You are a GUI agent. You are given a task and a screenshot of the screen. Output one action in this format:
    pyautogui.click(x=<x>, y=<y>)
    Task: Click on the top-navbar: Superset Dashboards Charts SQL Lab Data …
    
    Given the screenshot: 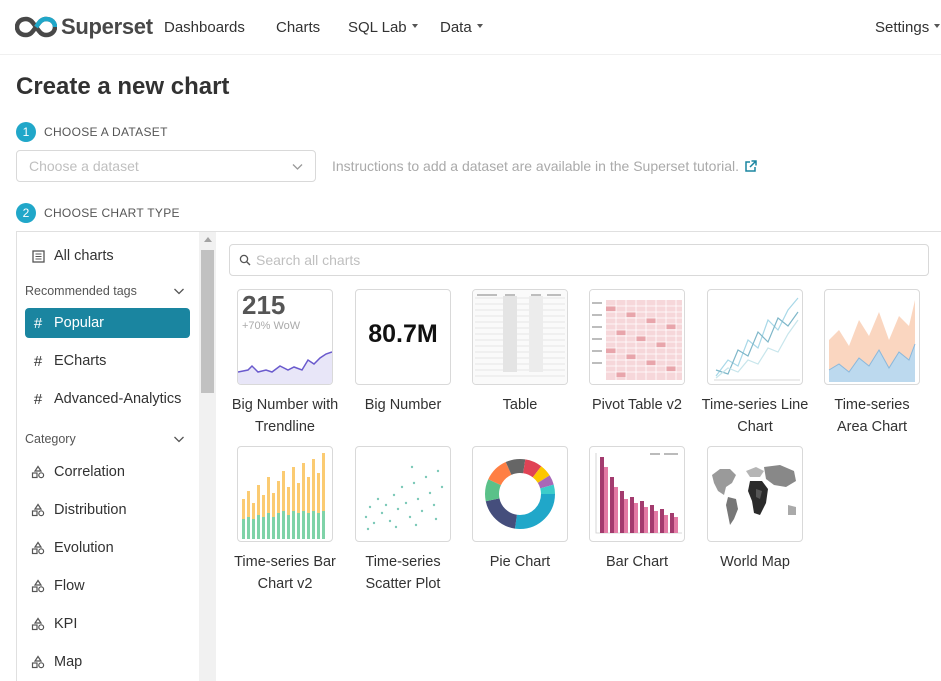 What is the action you would take?
    pyautogui.click(x=470, y=27)
    